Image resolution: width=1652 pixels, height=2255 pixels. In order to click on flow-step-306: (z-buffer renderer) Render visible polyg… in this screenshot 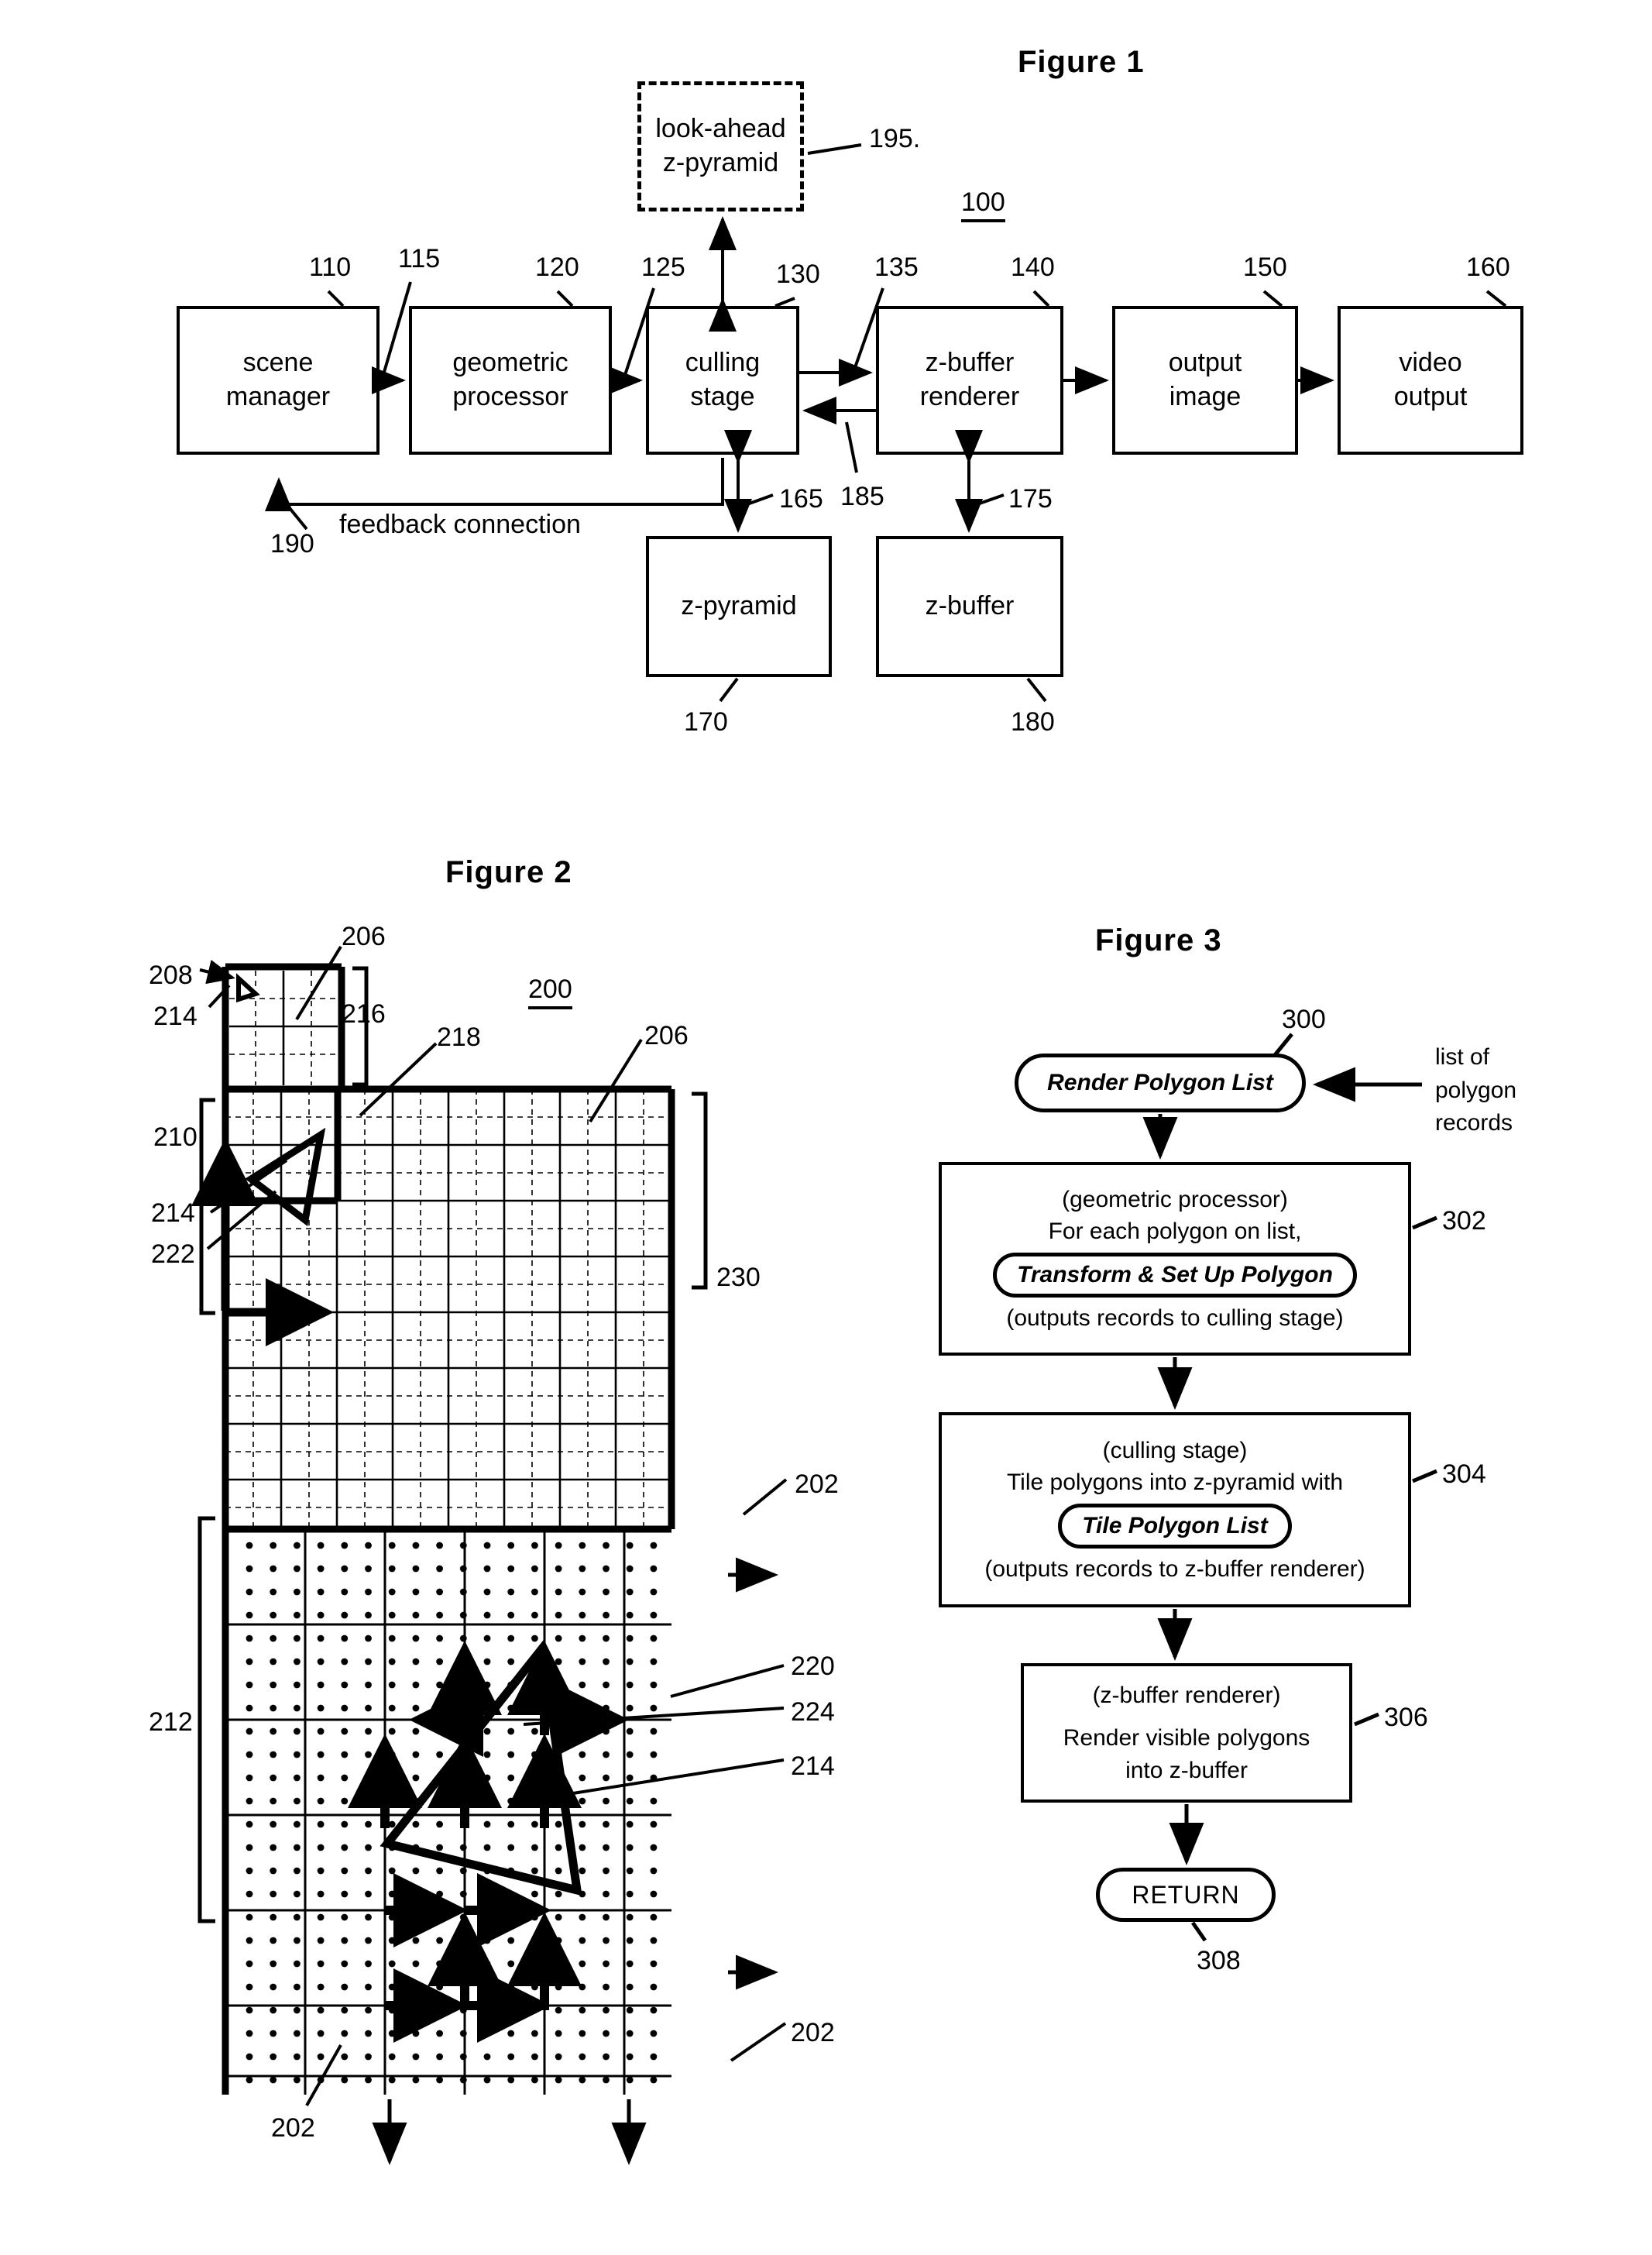, I will do `click(1186, 1733)`.